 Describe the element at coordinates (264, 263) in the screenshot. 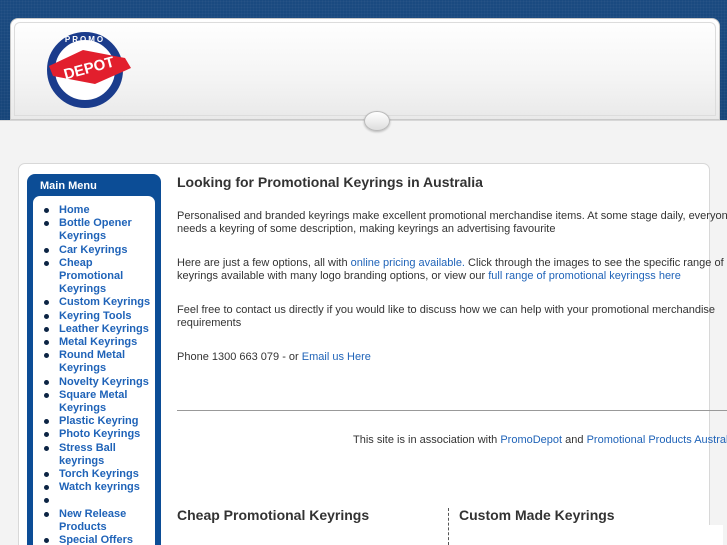

I see `options-text-1: Here are just a few options, all with` at that location.